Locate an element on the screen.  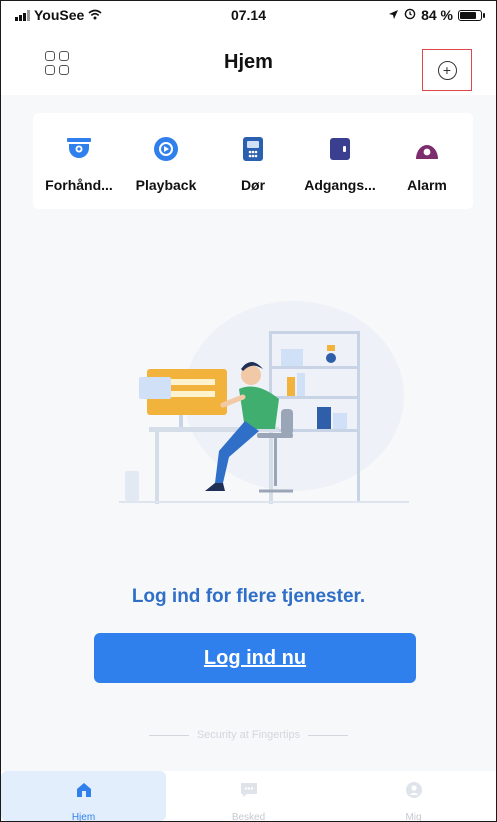
plus-circle-icon: + is located at coordinates (447, 70).